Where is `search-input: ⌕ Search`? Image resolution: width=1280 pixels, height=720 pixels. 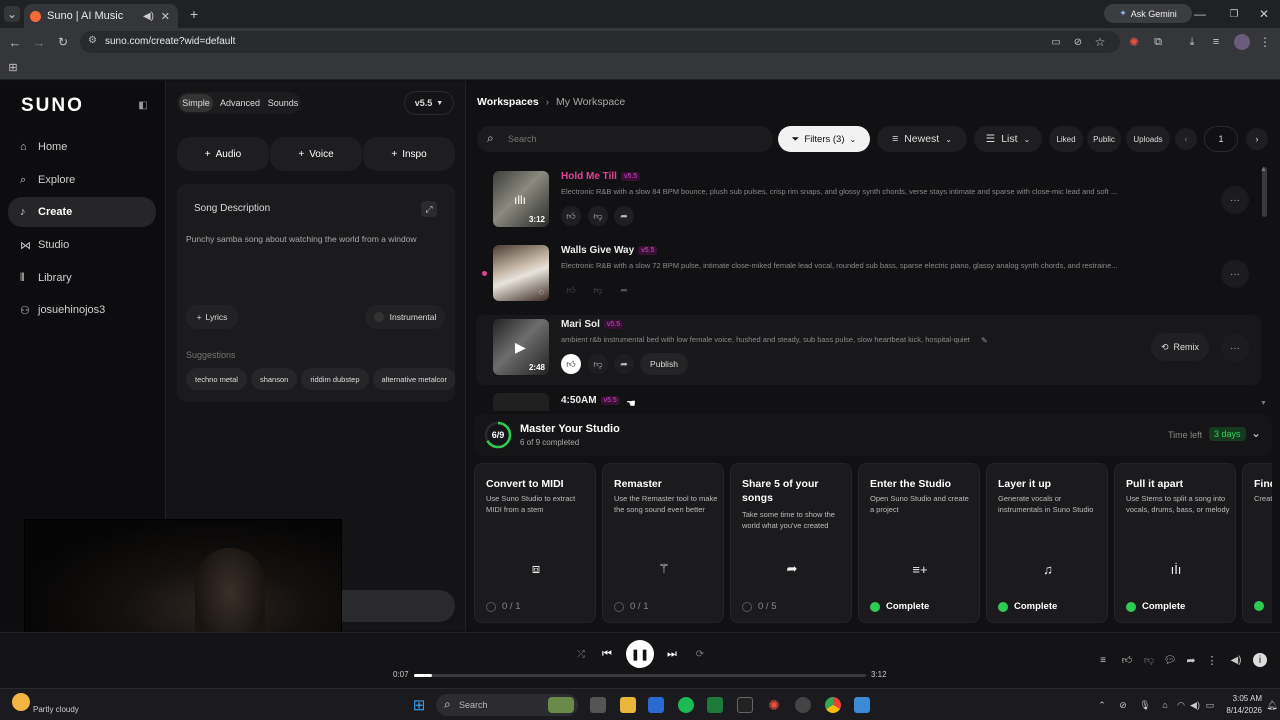
search-input: ⌕ Search is located at coordinates (625, 139).